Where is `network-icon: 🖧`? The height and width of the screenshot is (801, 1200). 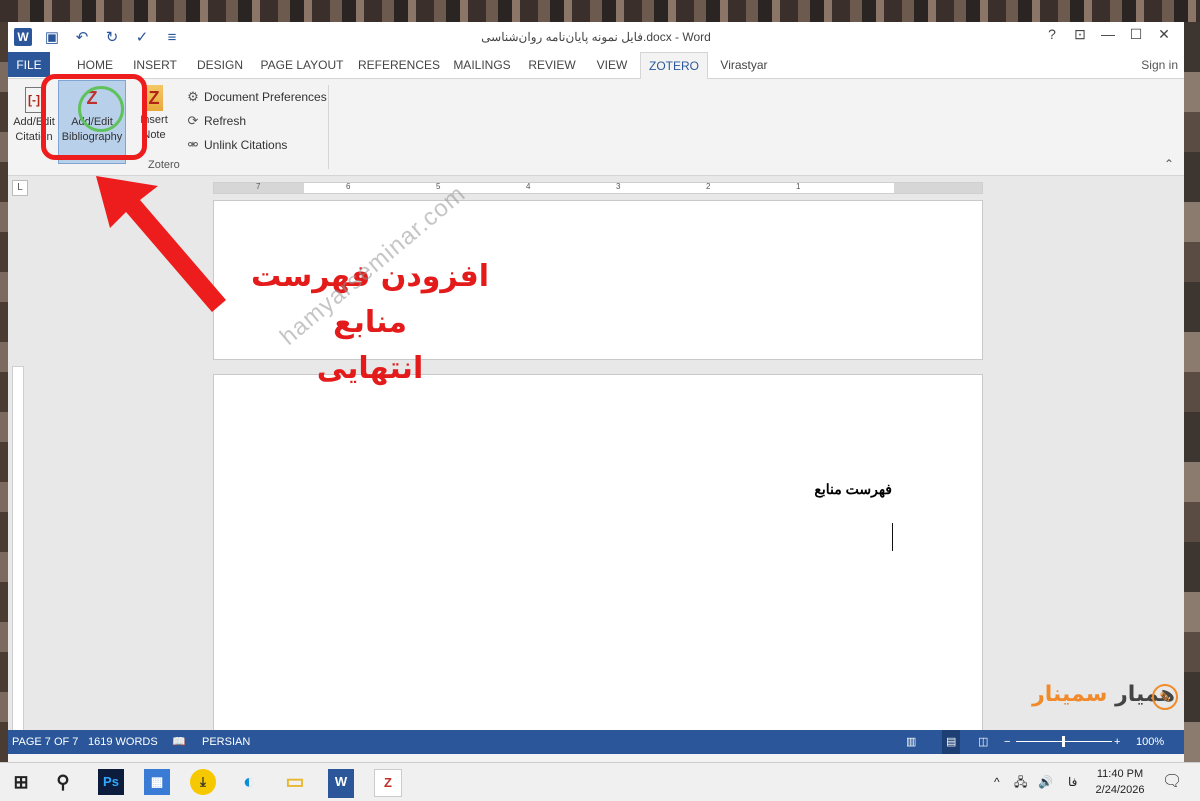
network-icon: 🖧 is located at coordinates (1020, 782).